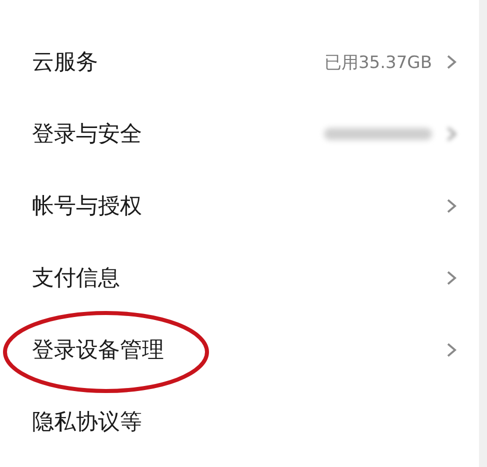 The width and height of the screenshot is (487, 467). Describe the element at coordinates (87, 207) in the screenshot. I see `setting-label: 帐号与授权` at that location.